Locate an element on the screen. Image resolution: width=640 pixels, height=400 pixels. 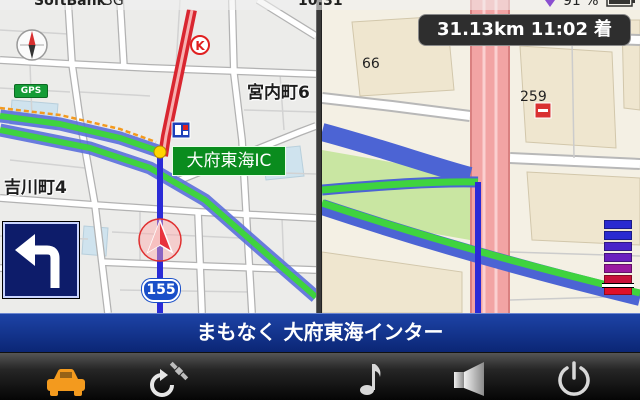
status-bar: SoftBank 3G 10:31 91 % is located at coordinates (320, 5).